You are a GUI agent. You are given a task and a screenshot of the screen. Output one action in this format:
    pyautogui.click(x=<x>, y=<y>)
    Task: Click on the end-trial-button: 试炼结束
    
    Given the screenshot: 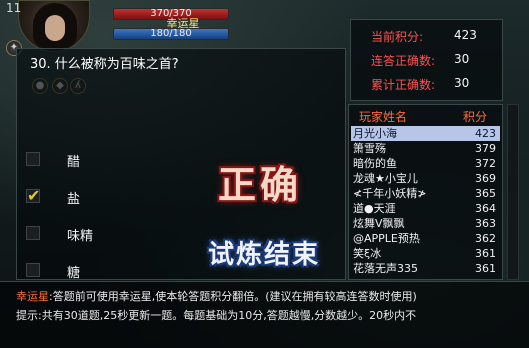 What is the action you would take?
    pyautogui.click(x=264, y=255)
    